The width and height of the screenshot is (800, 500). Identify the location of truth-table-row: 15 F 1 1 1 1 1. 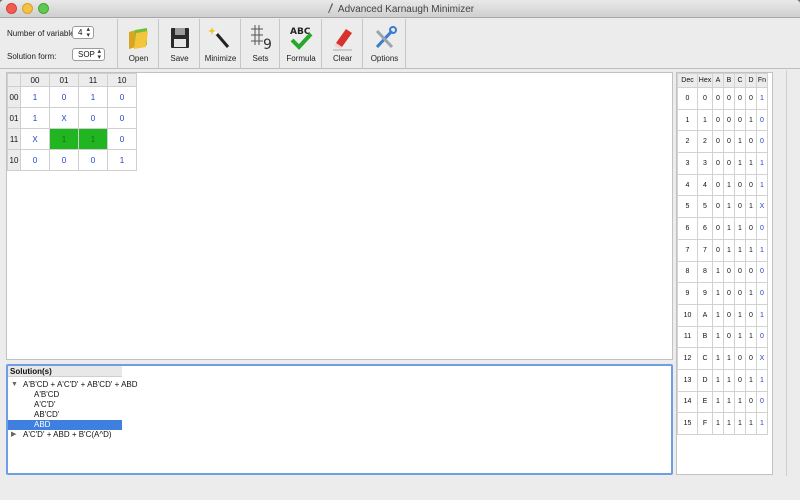
(722, 423).